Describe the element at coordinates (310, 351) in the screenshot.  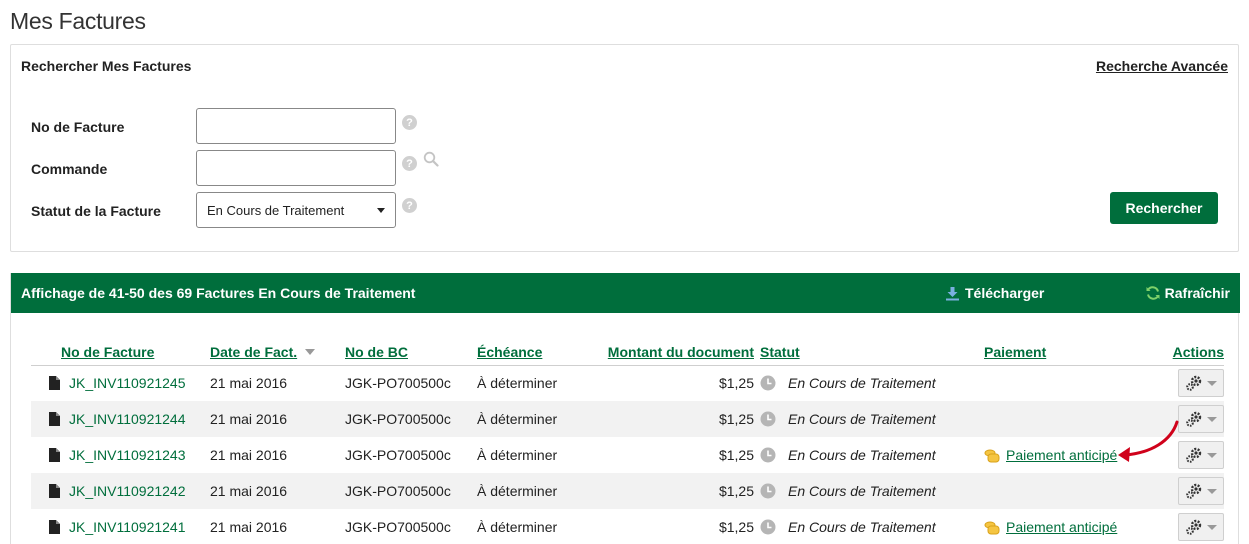
I see `sort-desc-icon` at that location.